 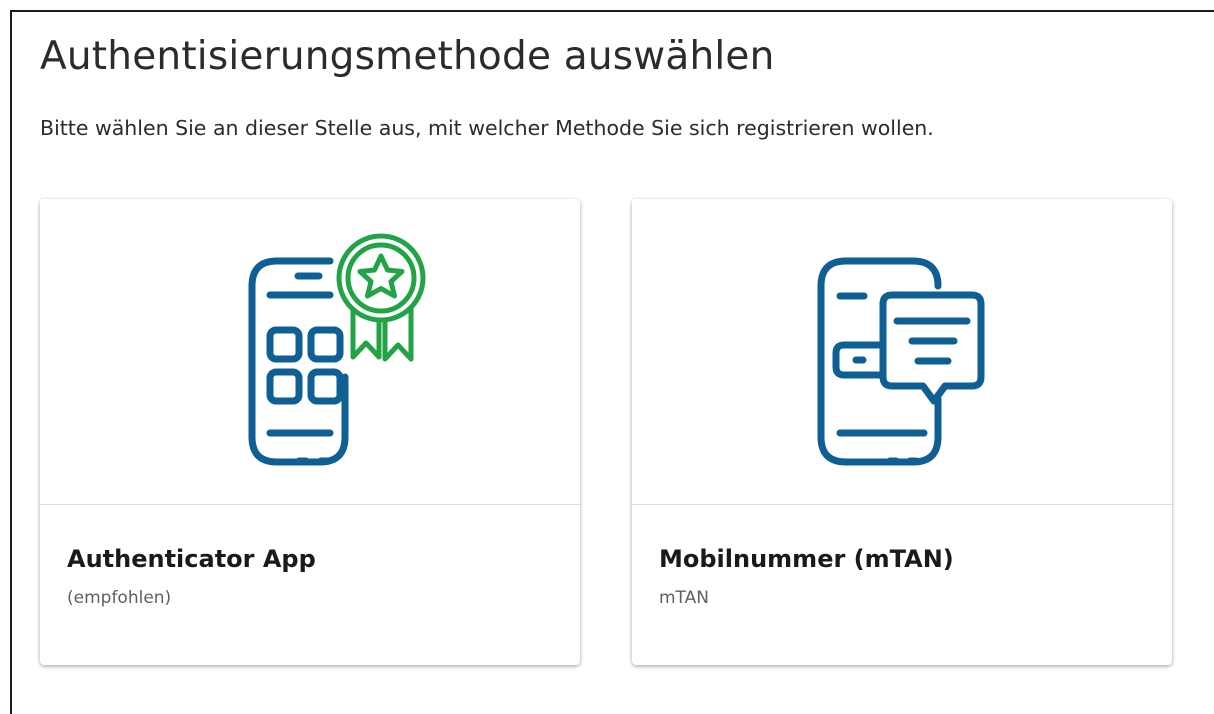 What do you see at coordinates (684, 598) in the screenshot?
I see `card-subtitle: mTAN` at bounding box center [684, 598].